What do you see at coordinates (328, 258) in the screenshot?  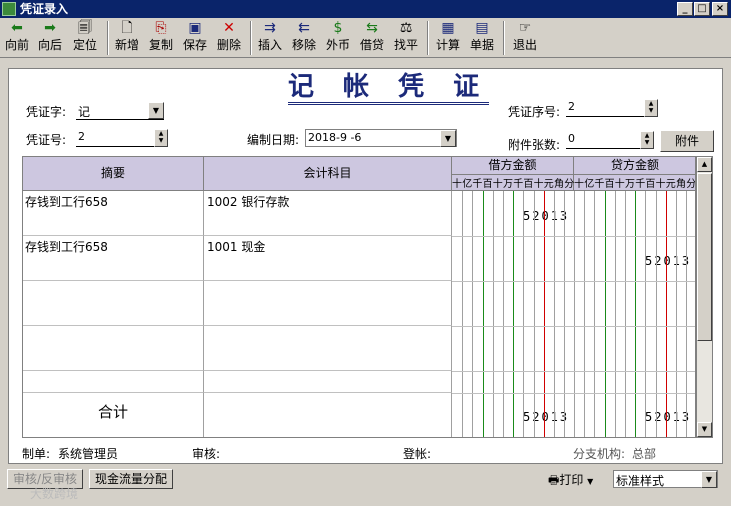 I see `account-cell: 1001 现金` at bounding box center [328, 258].